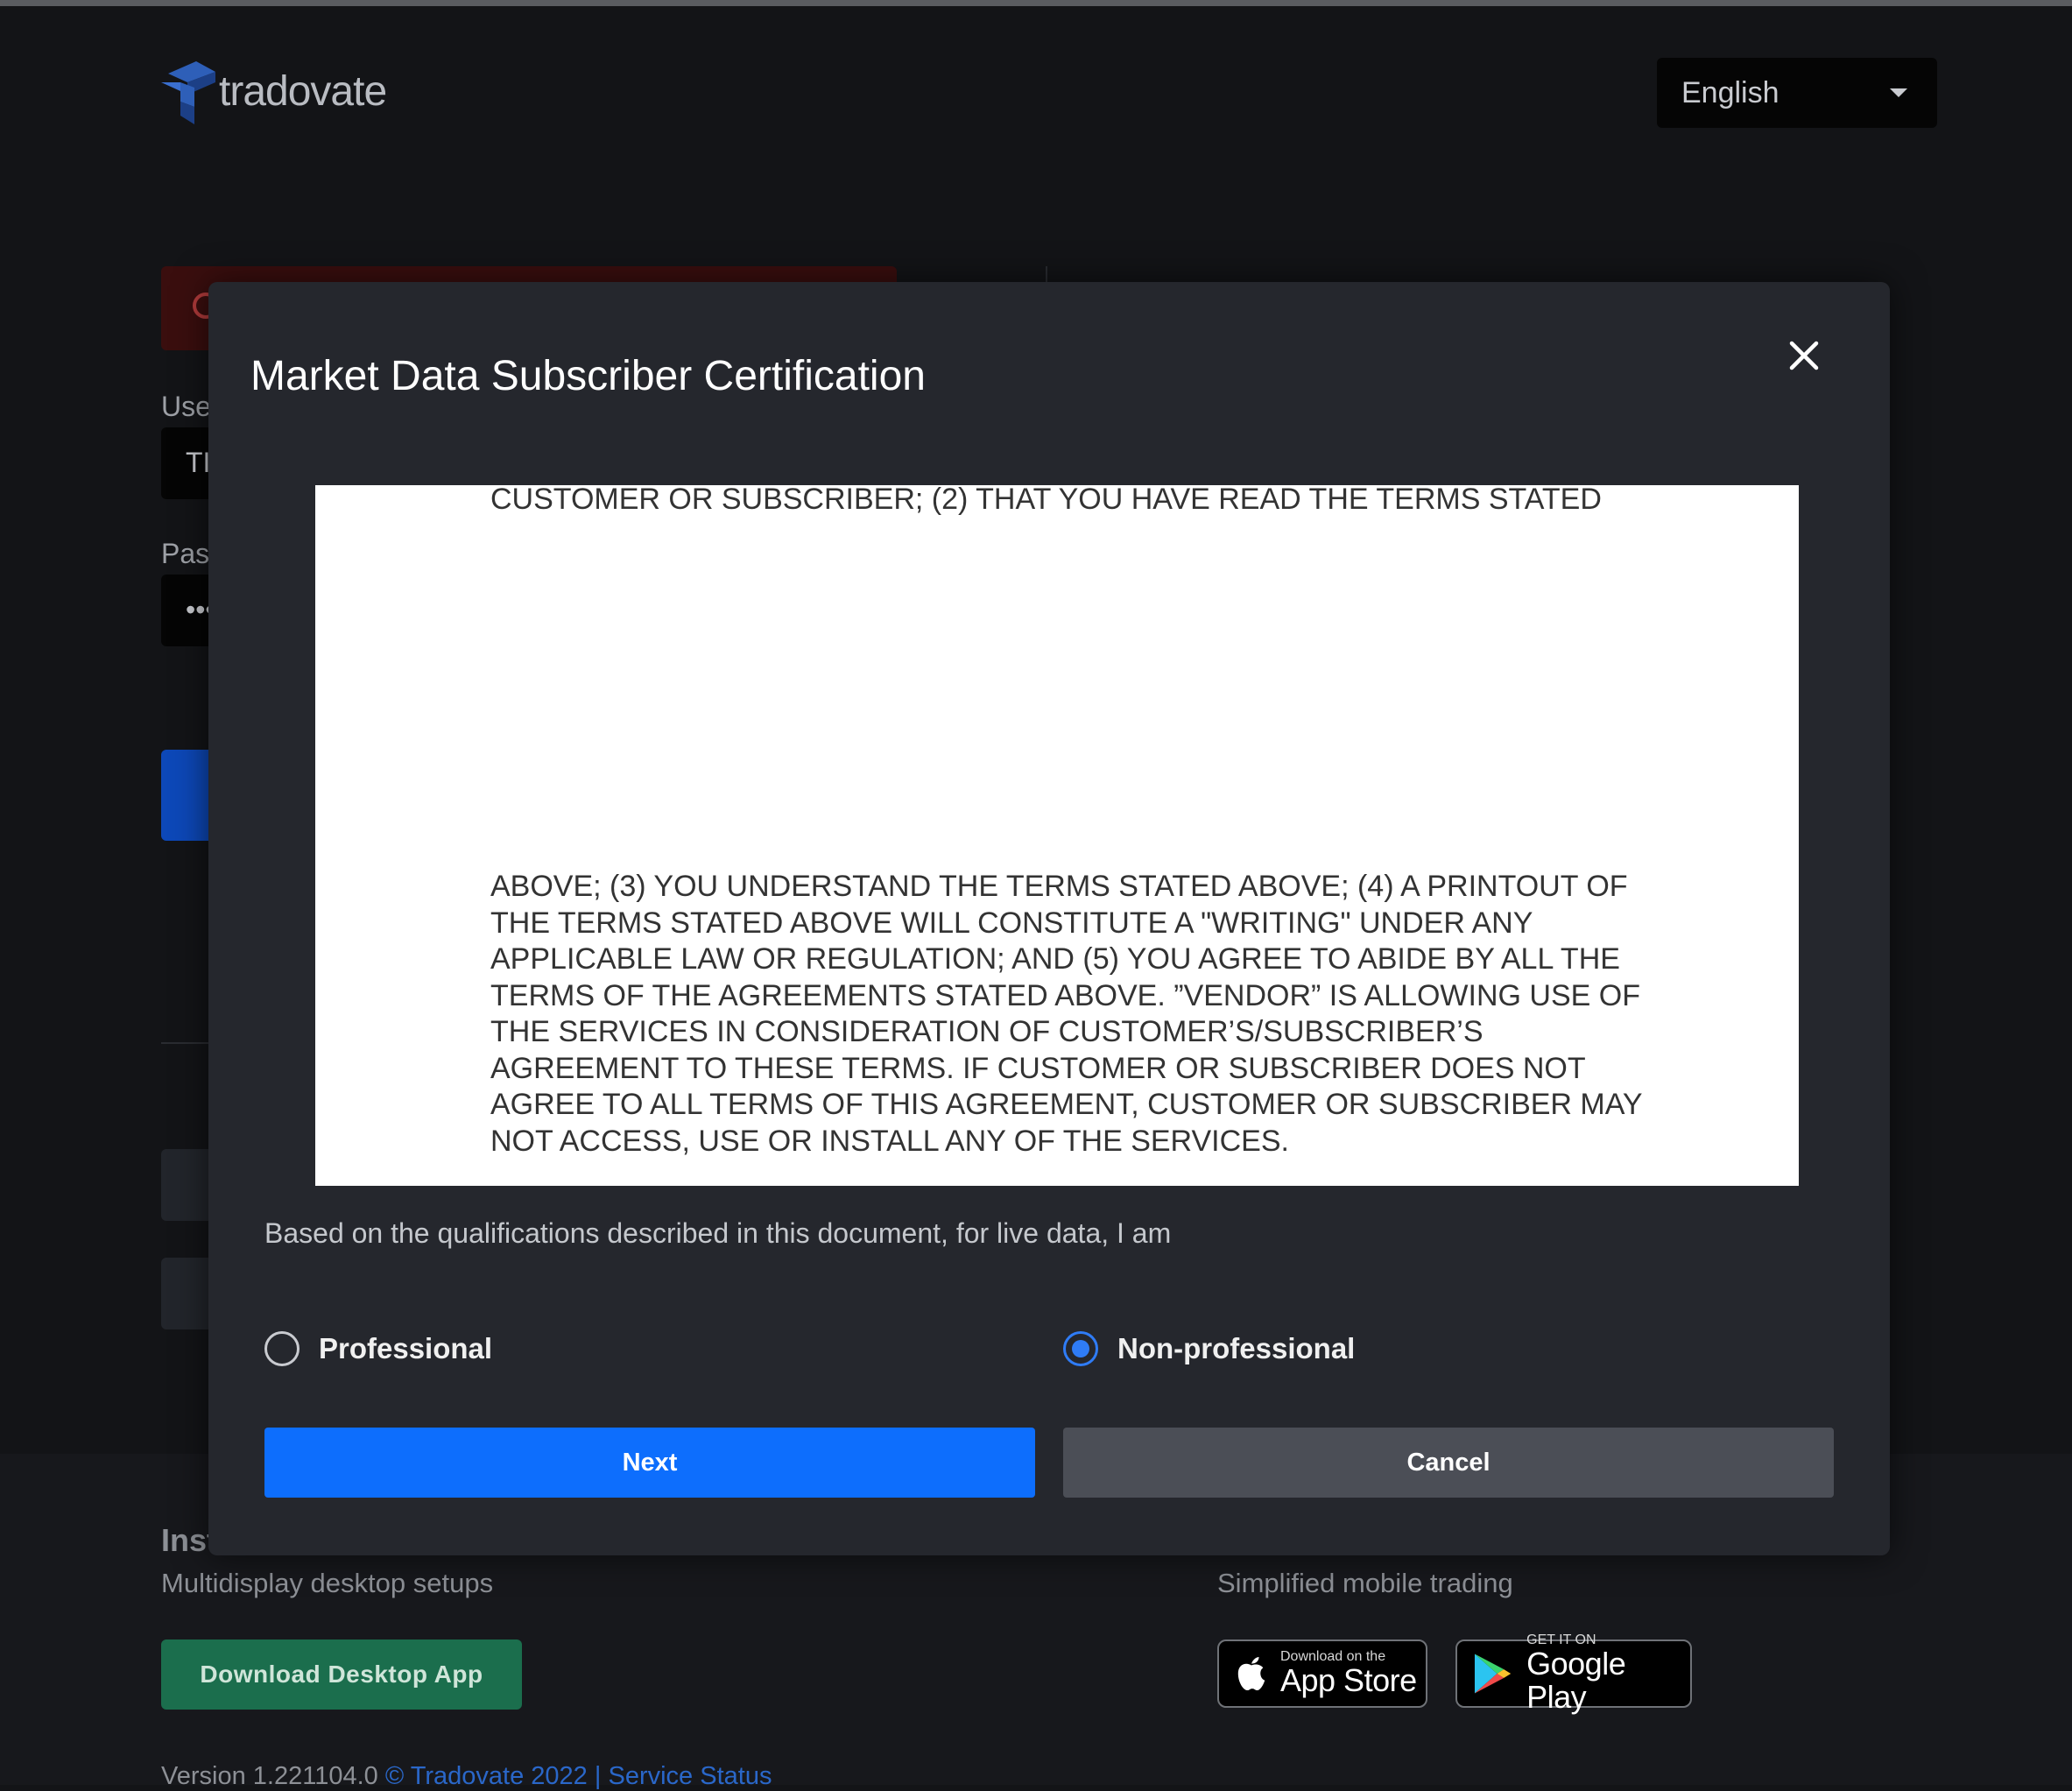  I want to click on password-label: Pas, so click(185, 553).